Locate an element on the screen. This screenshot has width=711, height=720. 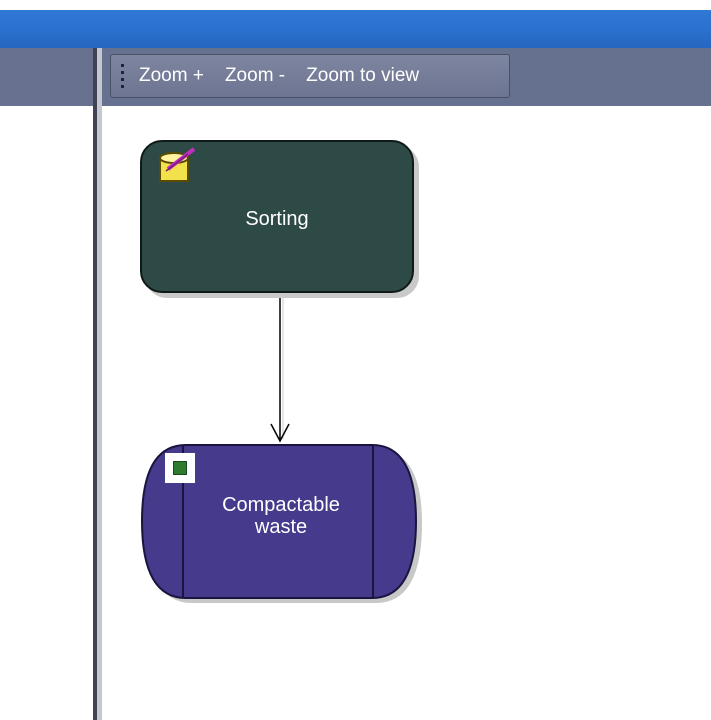
green-square-icon is located at coordinates (180, 468).